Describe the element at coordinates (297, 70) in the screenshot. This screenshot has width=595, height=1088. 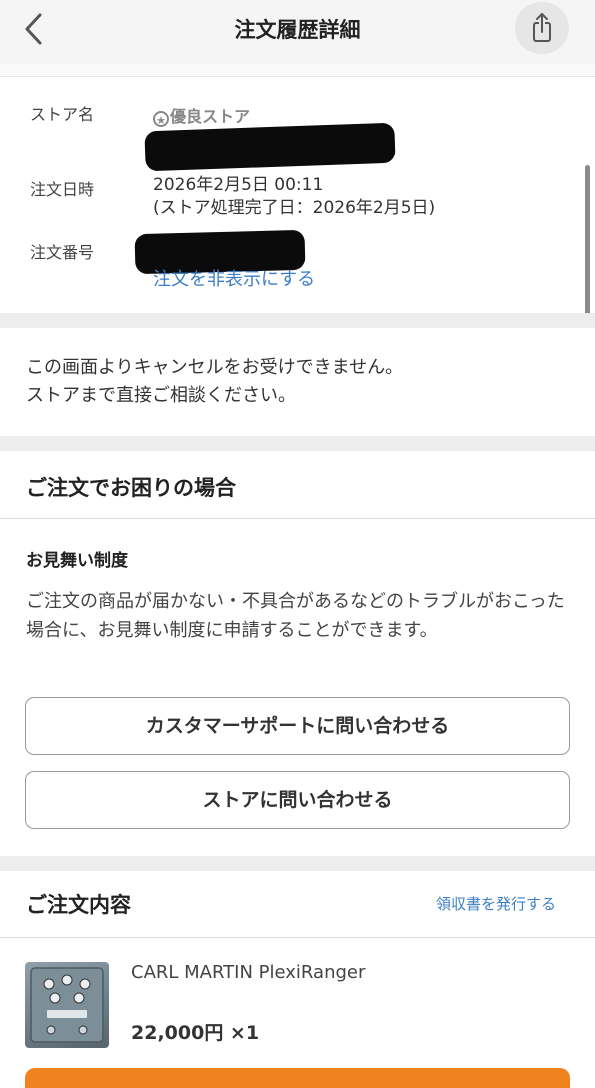
I see `header-spacer` at that location.